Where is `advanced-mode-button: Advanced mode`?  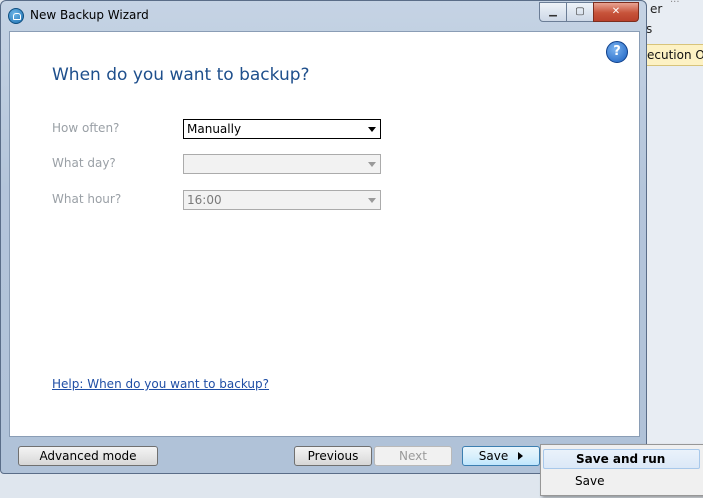 advanced-mode-button: Advanced mode is located at coordinates (88, 456).